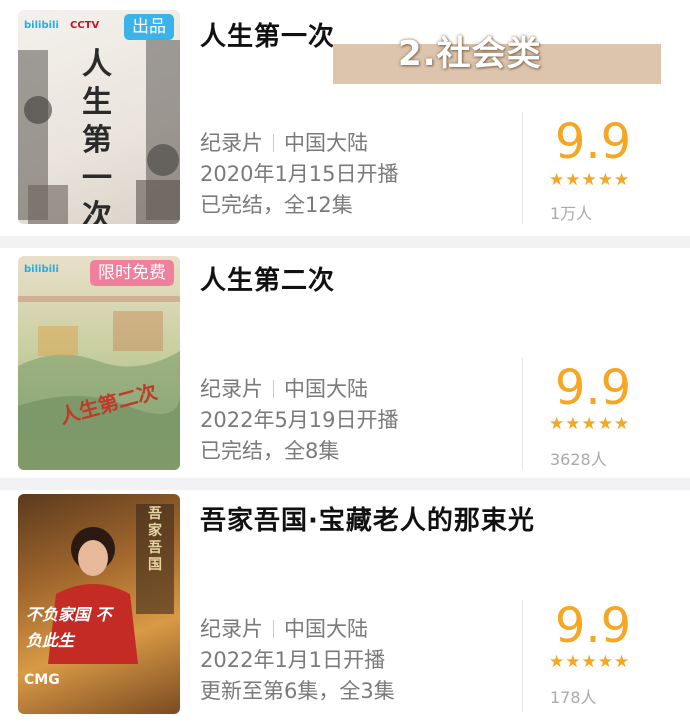 This screenshot has height=725, width=690. What do you see at coordinates (99, 604) in the screenshot?
I see `poster-image: 吾家吾国 不负家国 不负此生 CMG` at bounding box center [99, 604].